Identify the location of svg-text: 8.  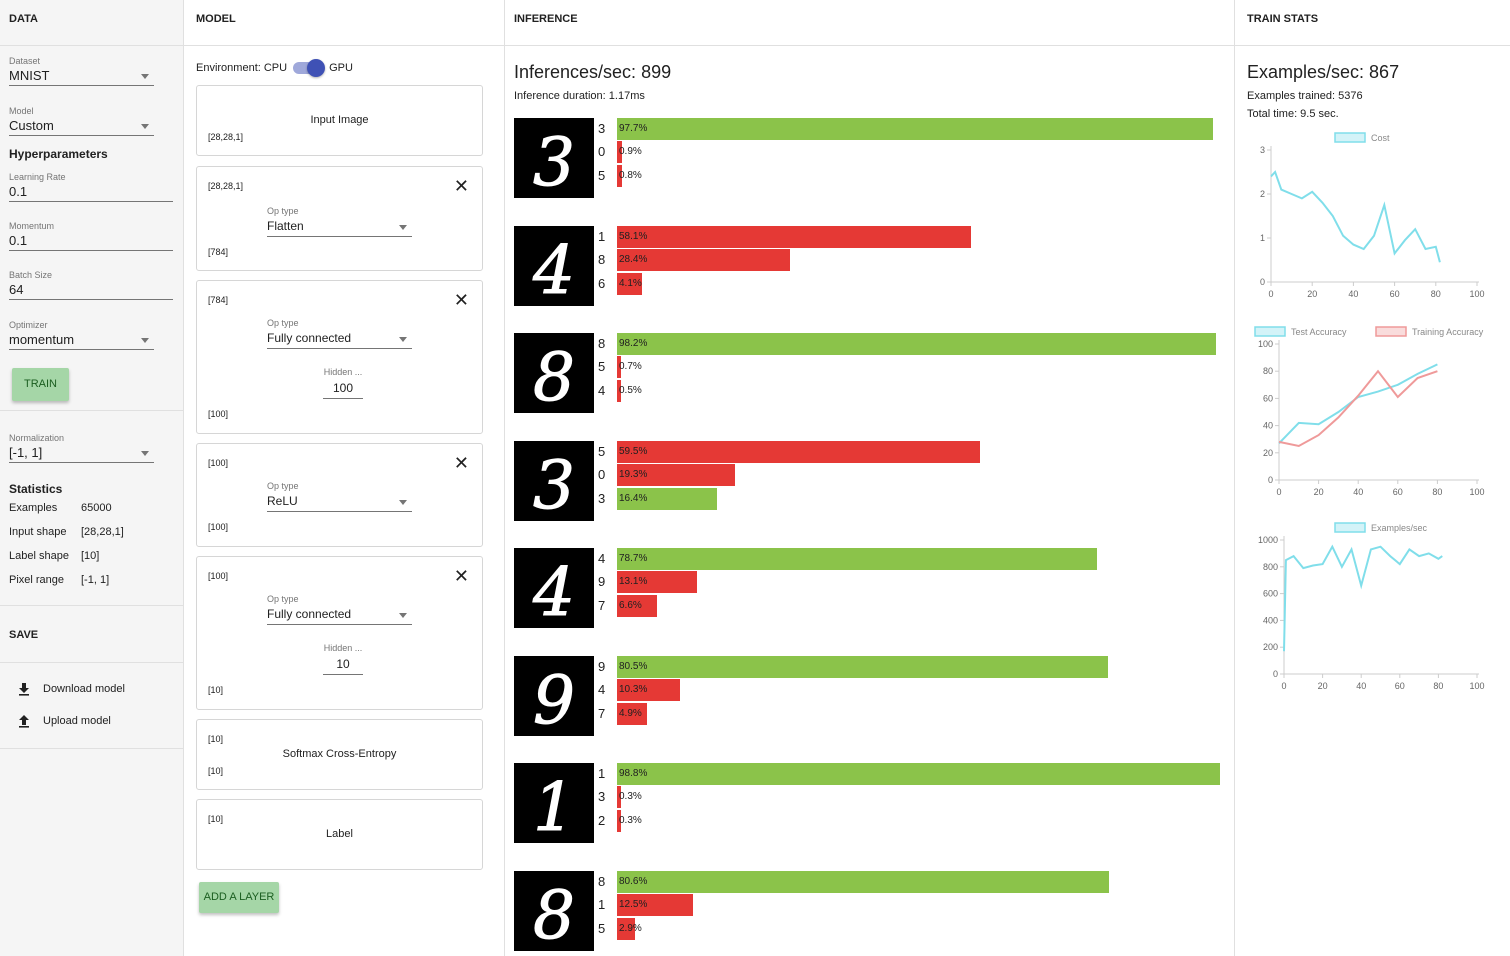
(554, 914).